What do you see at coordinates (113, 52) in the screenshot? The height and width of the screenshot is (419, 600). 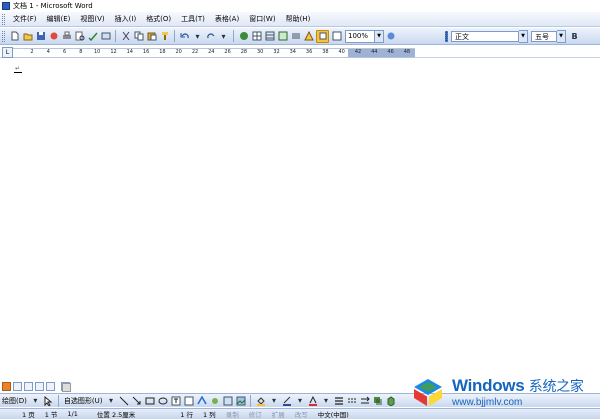 I see `ruler-tick-label: 12` at bounding box center [113, 52].